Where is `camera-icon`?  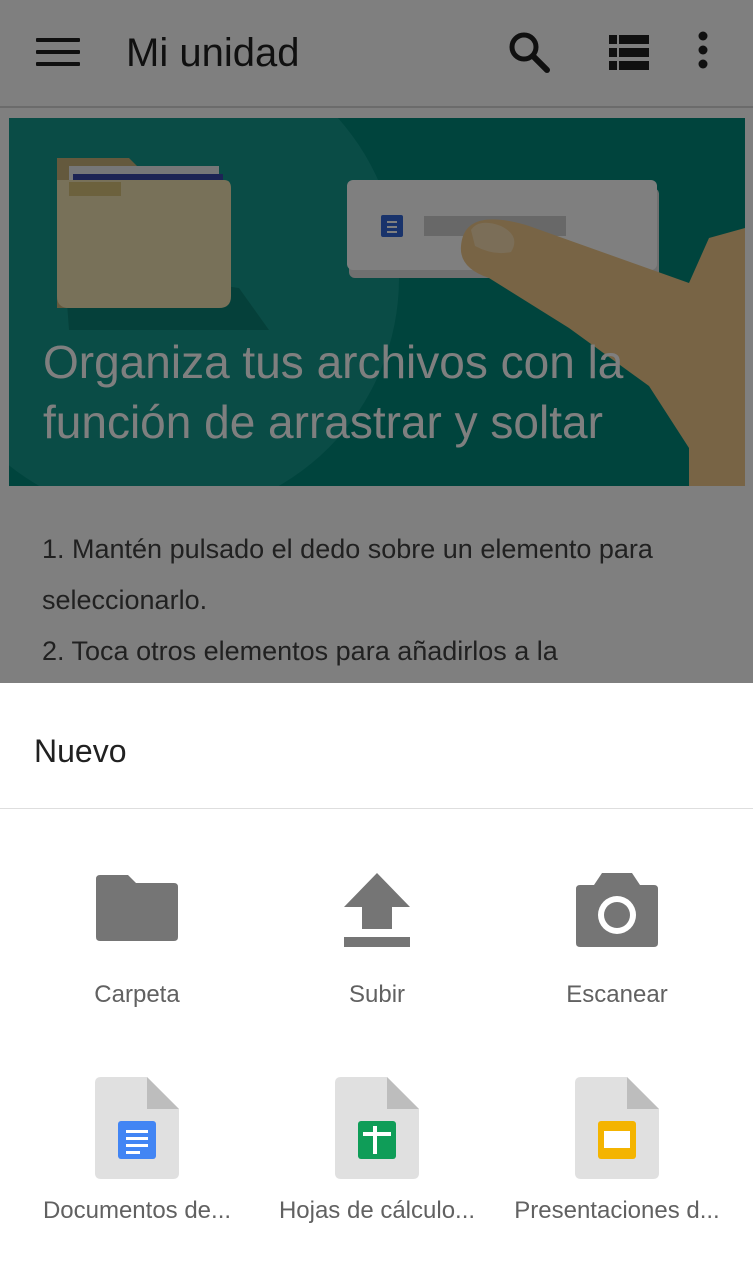
camera-icon is located at coordinates (617, 910).